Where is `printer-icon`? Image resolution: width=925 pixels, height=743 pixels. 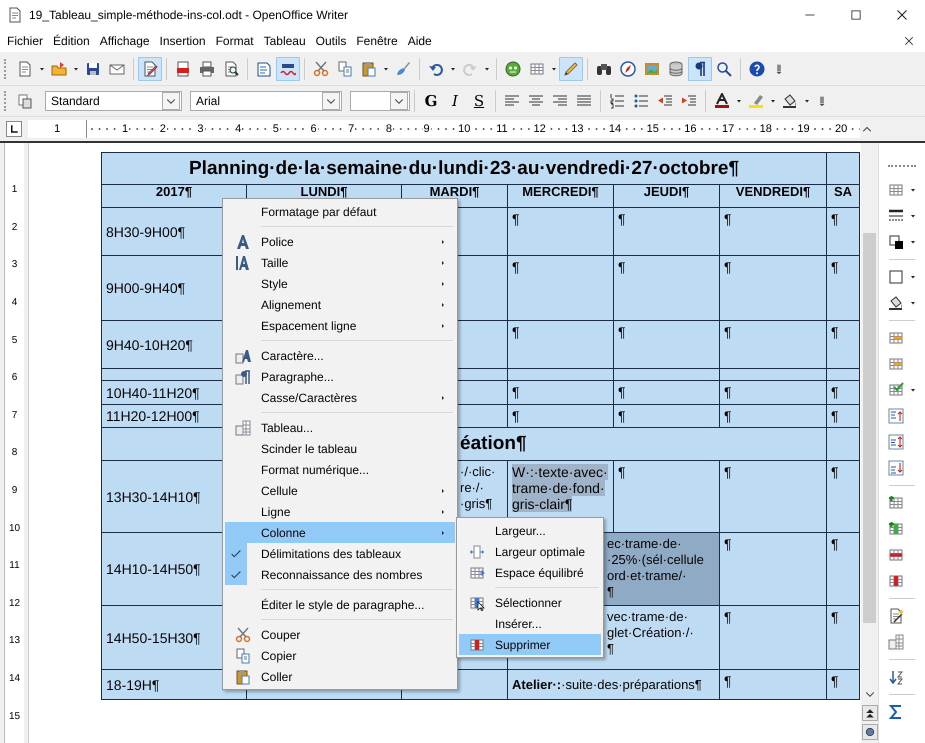
printer-icon is located at coordinates (207, 68).